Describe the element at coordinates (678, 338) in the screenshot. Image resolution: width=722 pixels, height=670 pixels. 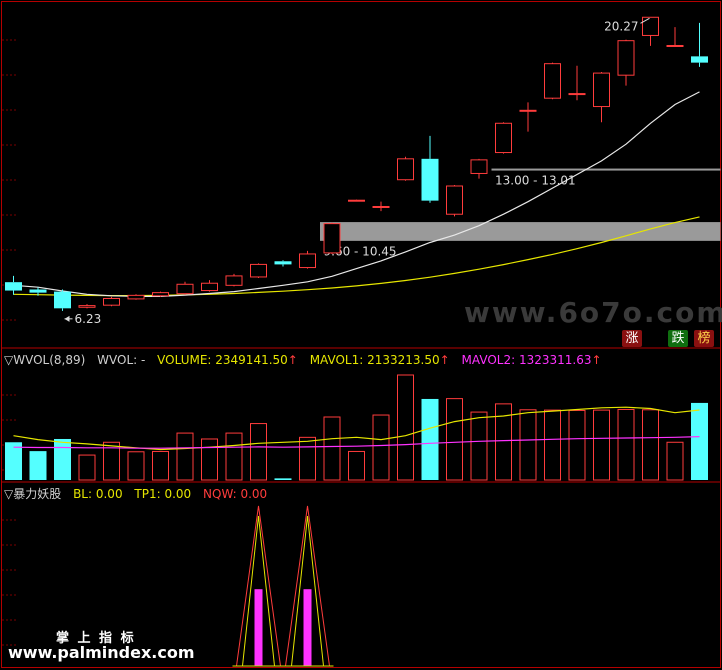
I see `down-rank-badge: 跌` at that location.